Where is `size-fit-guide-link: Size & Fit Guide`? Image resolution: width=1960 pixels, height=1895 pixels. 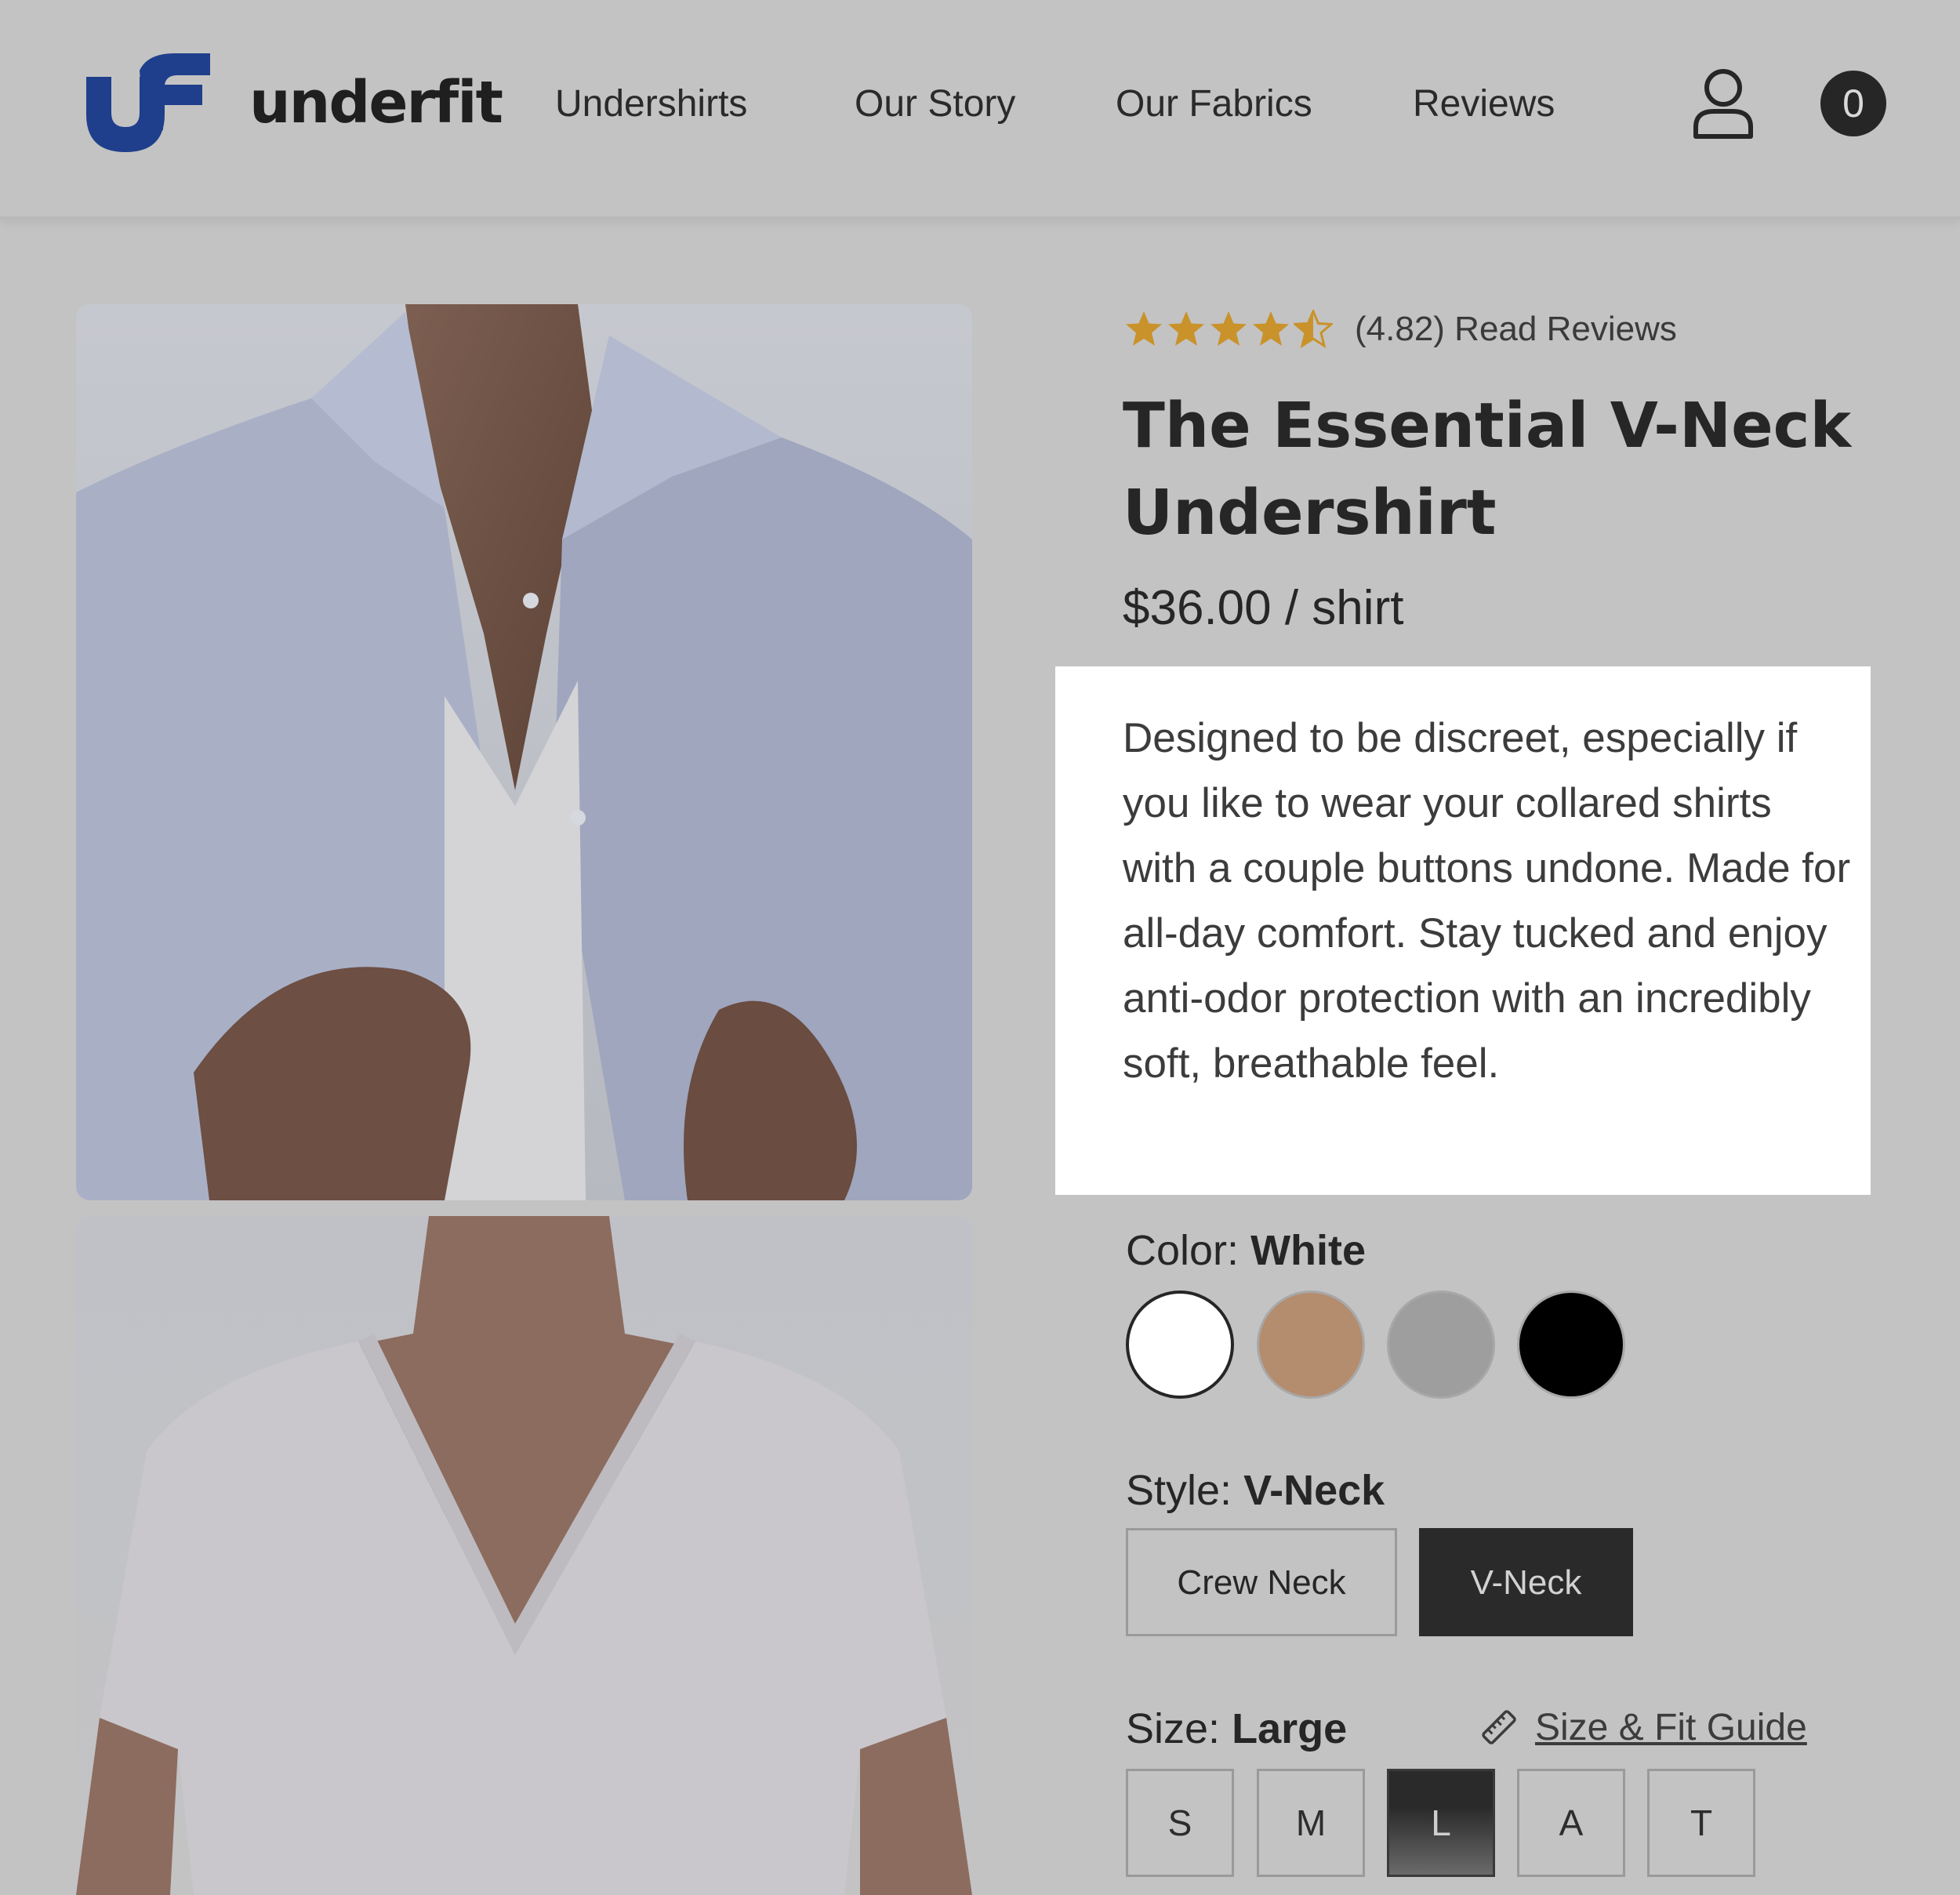 size-fit-guide-link: Size & Fit Guide is located at coordinates (1644, 1728).